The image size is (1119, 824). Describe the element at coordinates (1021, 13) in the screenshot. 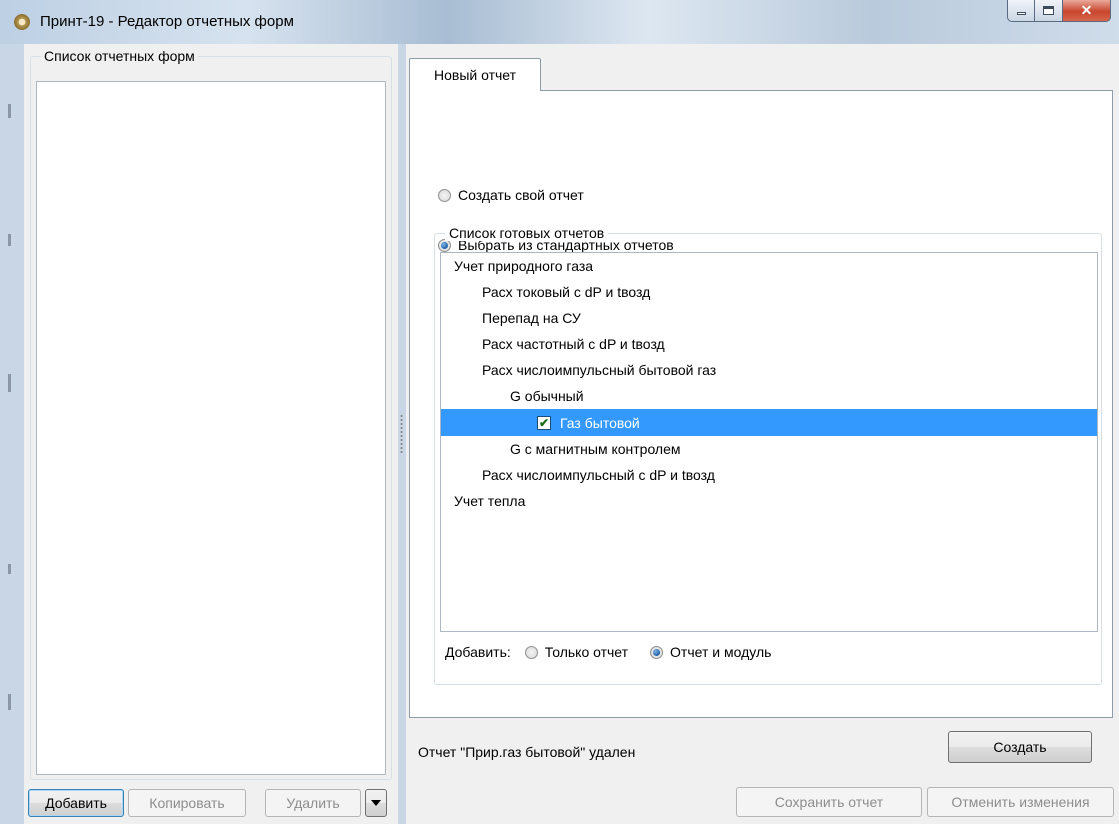

I see `minimize-icon` at that location.